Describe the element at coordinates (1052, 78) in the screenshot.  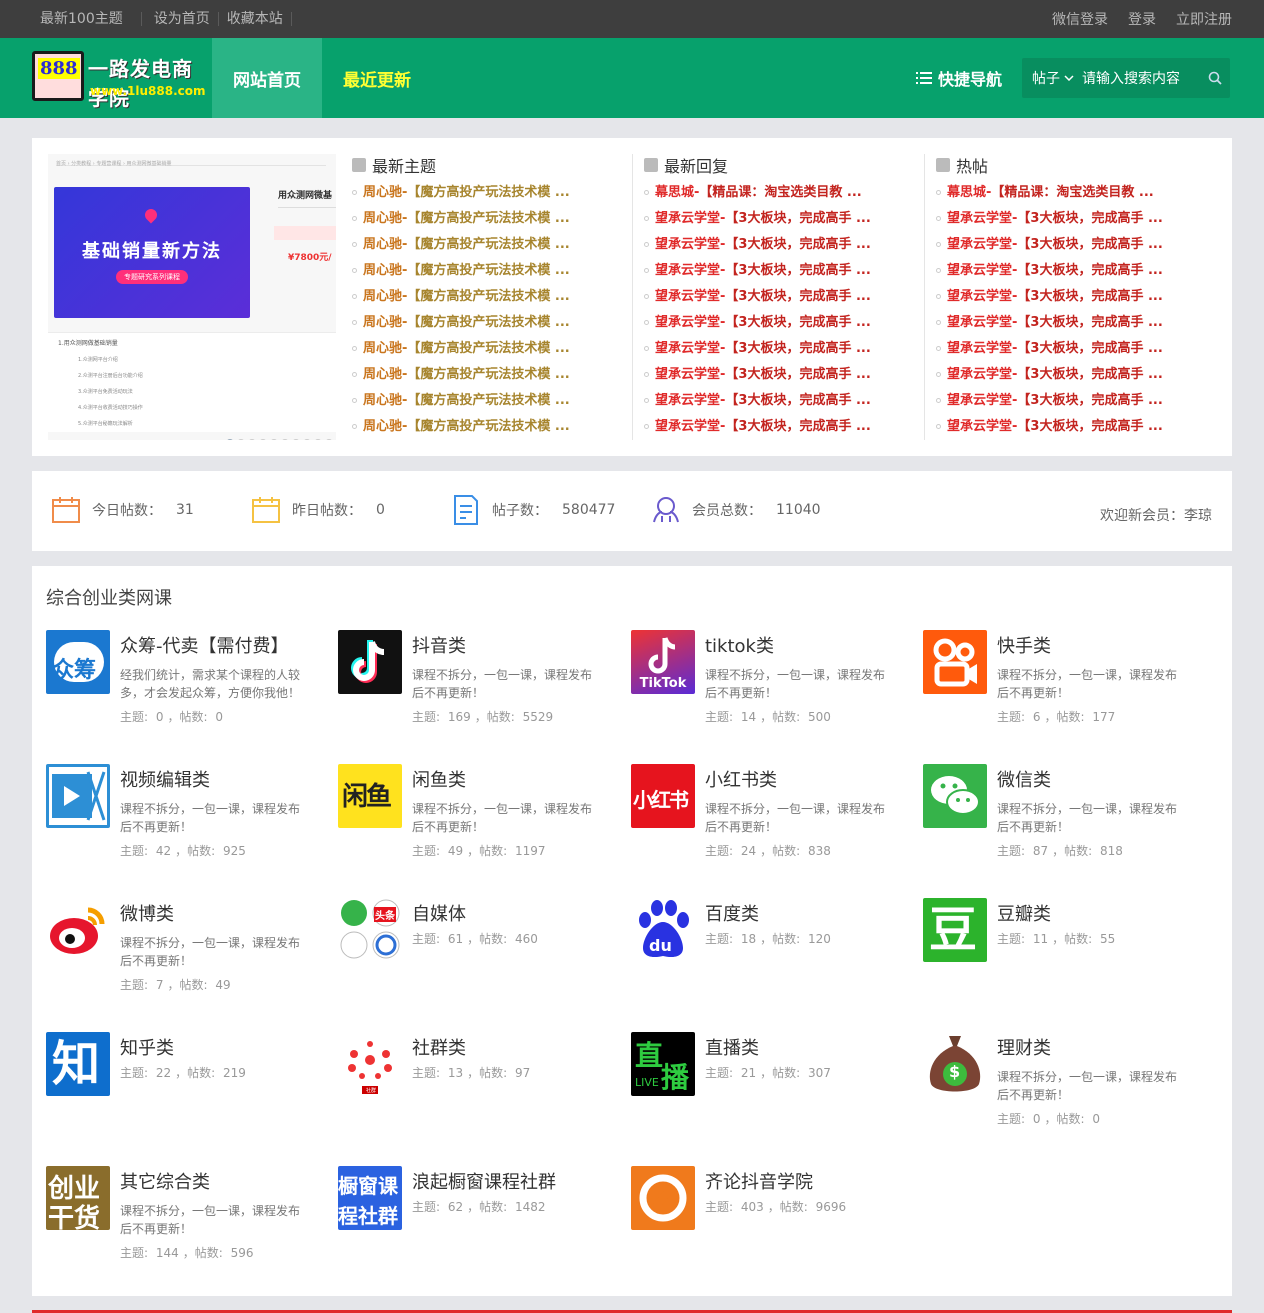
I see `search-type-select: 帖子` at that location.